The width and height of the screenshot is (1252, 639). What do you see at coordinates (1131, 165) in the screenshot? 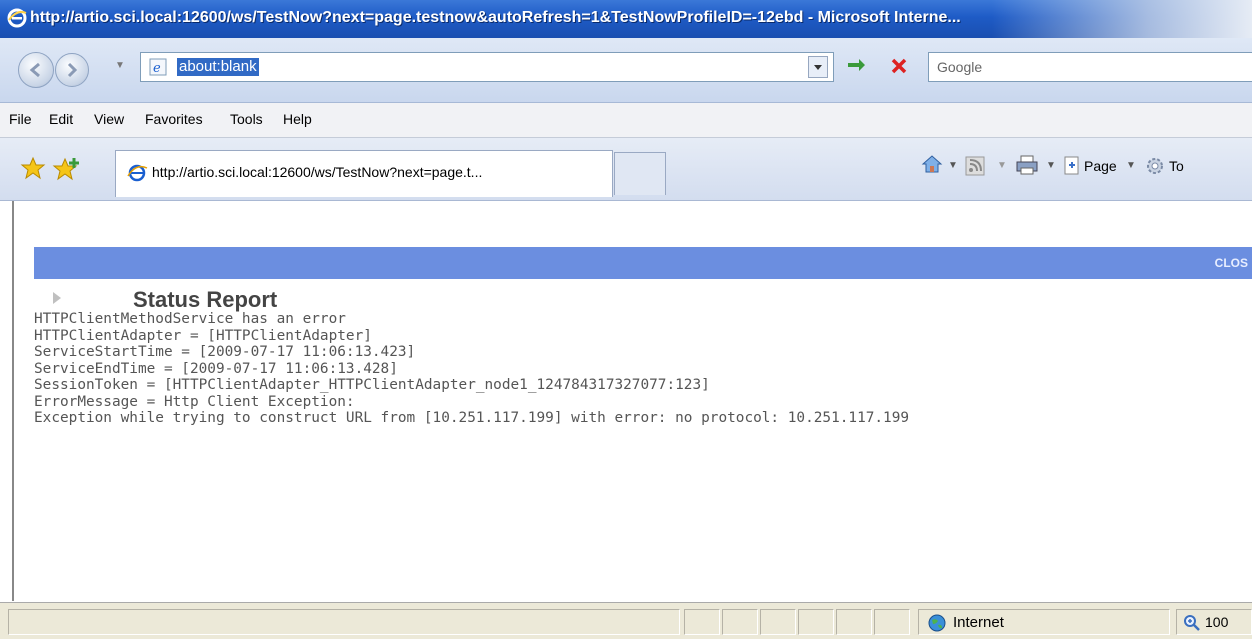
I see `page-dropdown-chevron-icon: ▼` at bounding box center [1131, 165].